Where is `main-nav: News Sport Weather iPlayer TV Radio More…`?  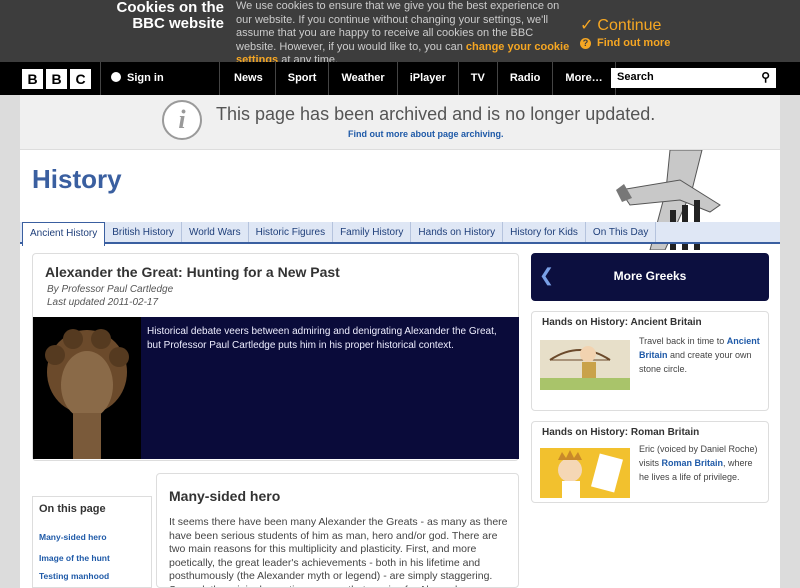
main-nav: News Sport Weather iPlayer TV Radio More… is located at coordinates (419, 78).